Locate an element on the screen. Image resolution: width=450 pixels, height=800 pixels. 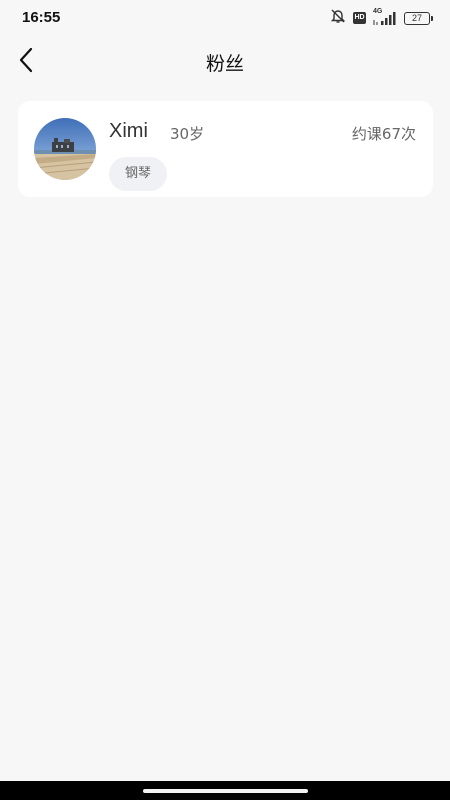
status-bar: 16:55 HD 4G 27 is located at coordinates (225, 18).